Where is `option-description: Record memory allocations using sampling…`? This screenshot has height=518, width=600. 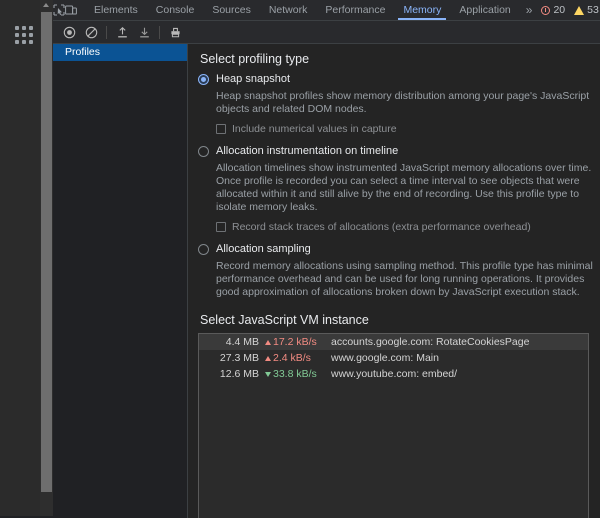 option-description: Record memory allocations using sampling… is located at coordinates (404, 279).